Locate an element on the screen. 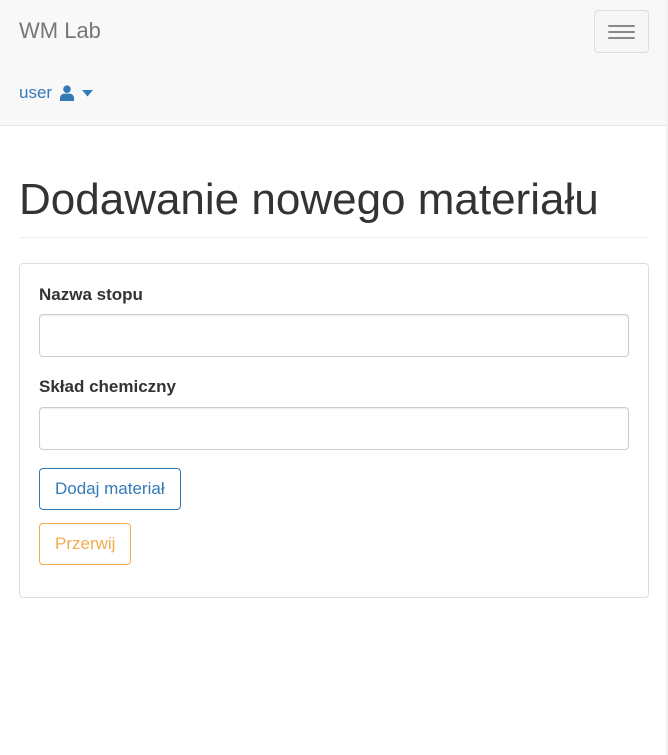 This screenshot has height=755, width=668. hamburger-menu-icon is located at coordinates (621, 25).